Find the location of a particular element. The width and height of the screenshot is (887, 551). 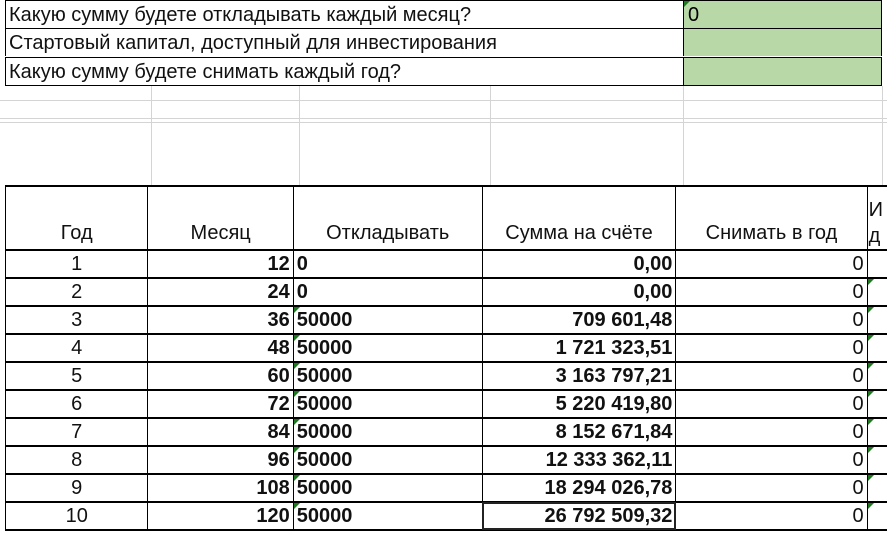

table-row: 9 108 50000 18 294 026,78 0 is located at coordinates (445, 488).